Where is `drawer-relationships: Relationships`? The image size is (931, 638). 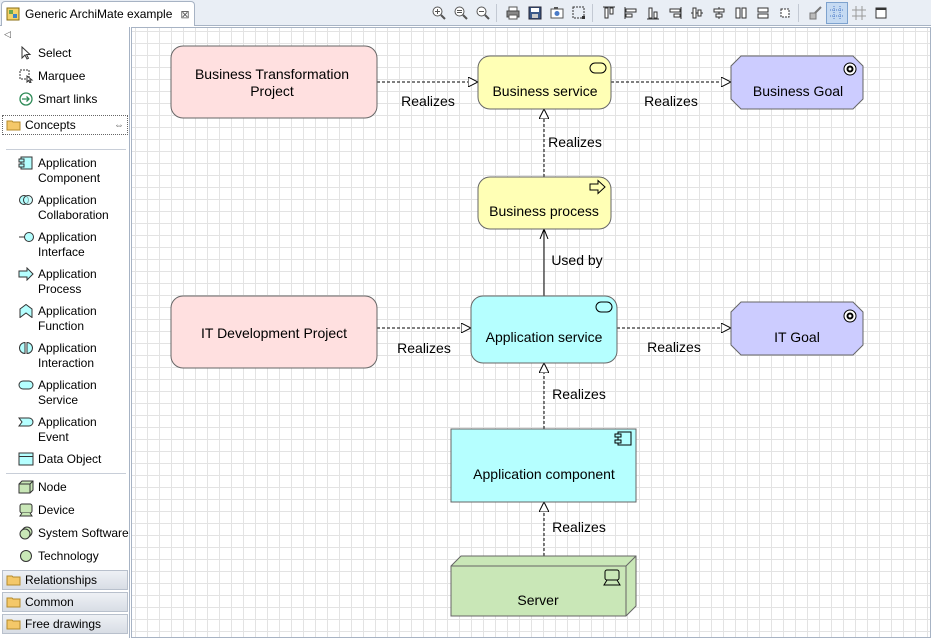
drawer-relationships: Relationships is located at coordinates (65, 580).